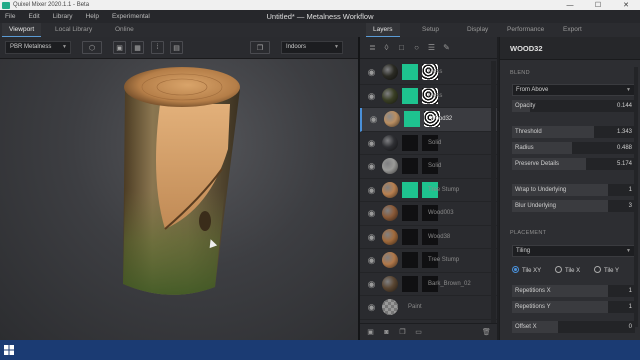 The image size is (640, 360). What do you see at coordinates (431, 47) in the screenshot?
I see `list-icon: ☰` at bounding box center [431, 47].